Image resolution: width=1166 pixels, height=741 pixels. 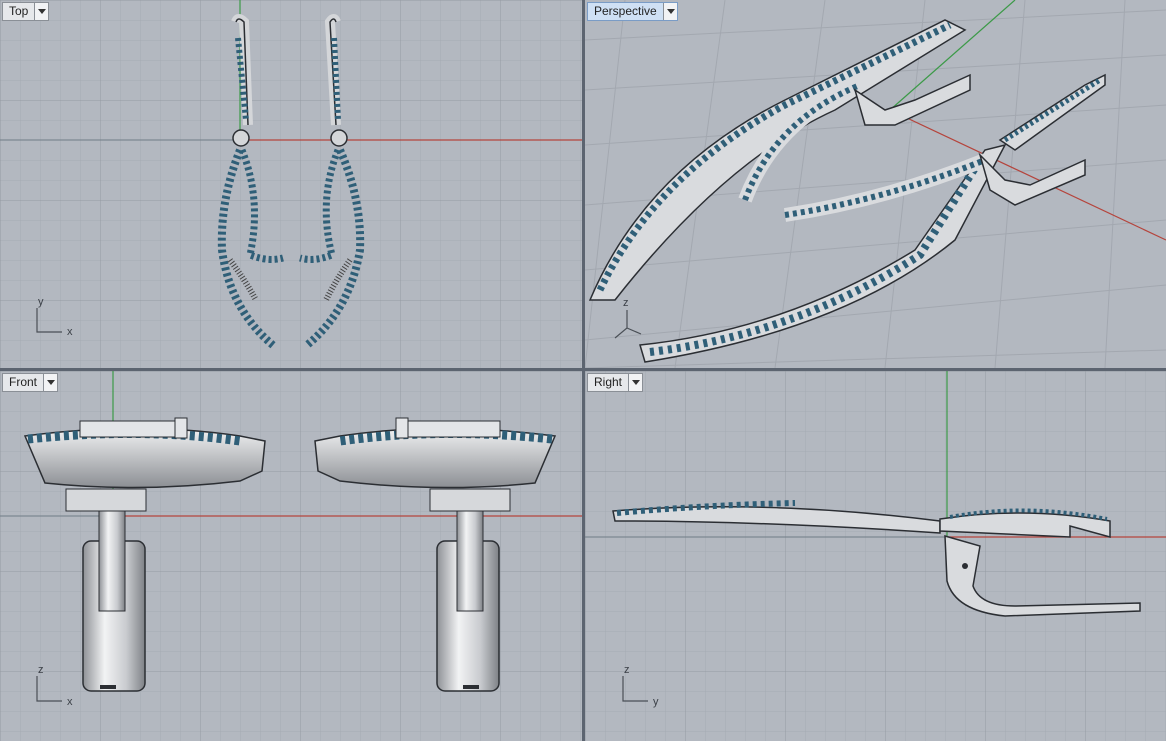 What do you see at coordinates (625, 11) in the screenshot?
I see `viewport-title: Perspective` at bounding box center [625, 11].